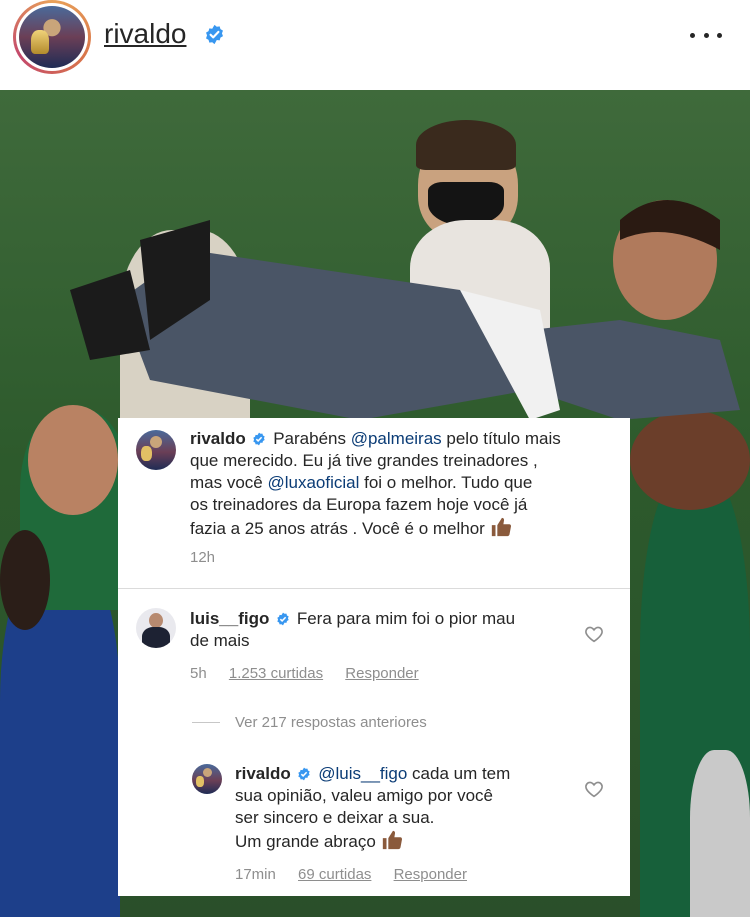 The height and width of the screenshot is (917, 750). What do you see at coordinates (156, 628) in the screenshot?
I see `figo-comment-avatar` at bounding box center [156, 628].